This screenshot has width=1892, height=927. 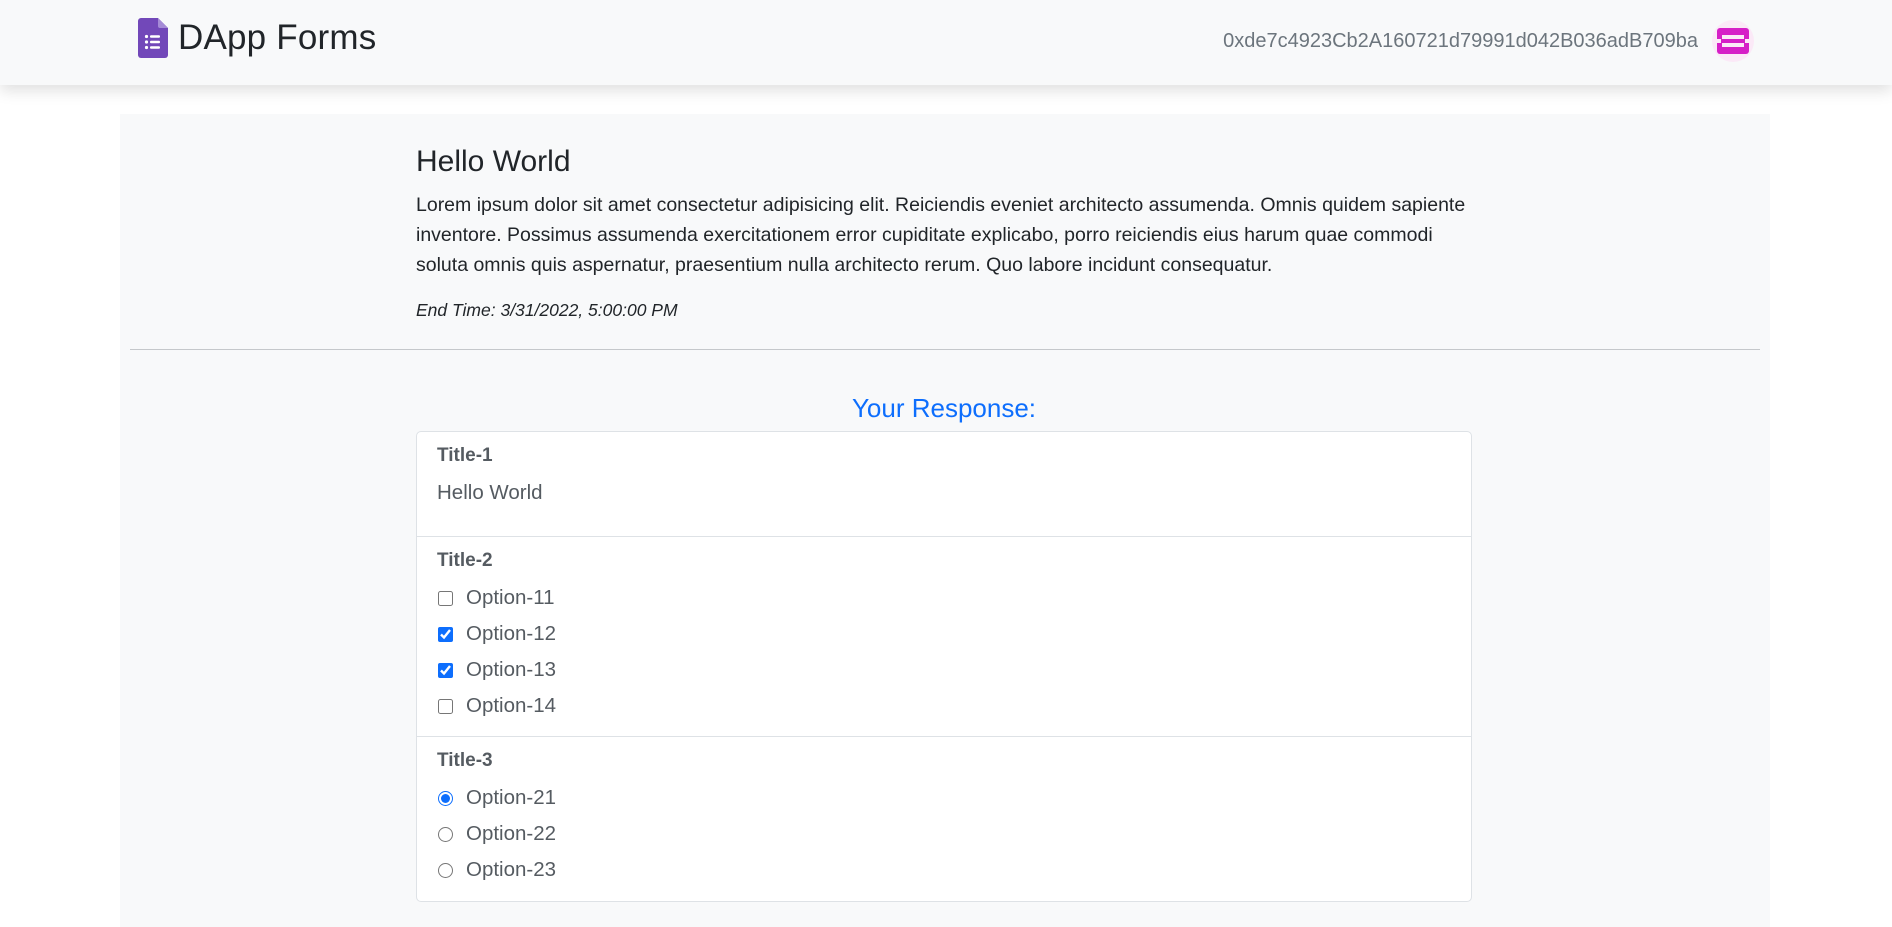 I want to click on radio-option: Option-21, so click(x=944, y=798).